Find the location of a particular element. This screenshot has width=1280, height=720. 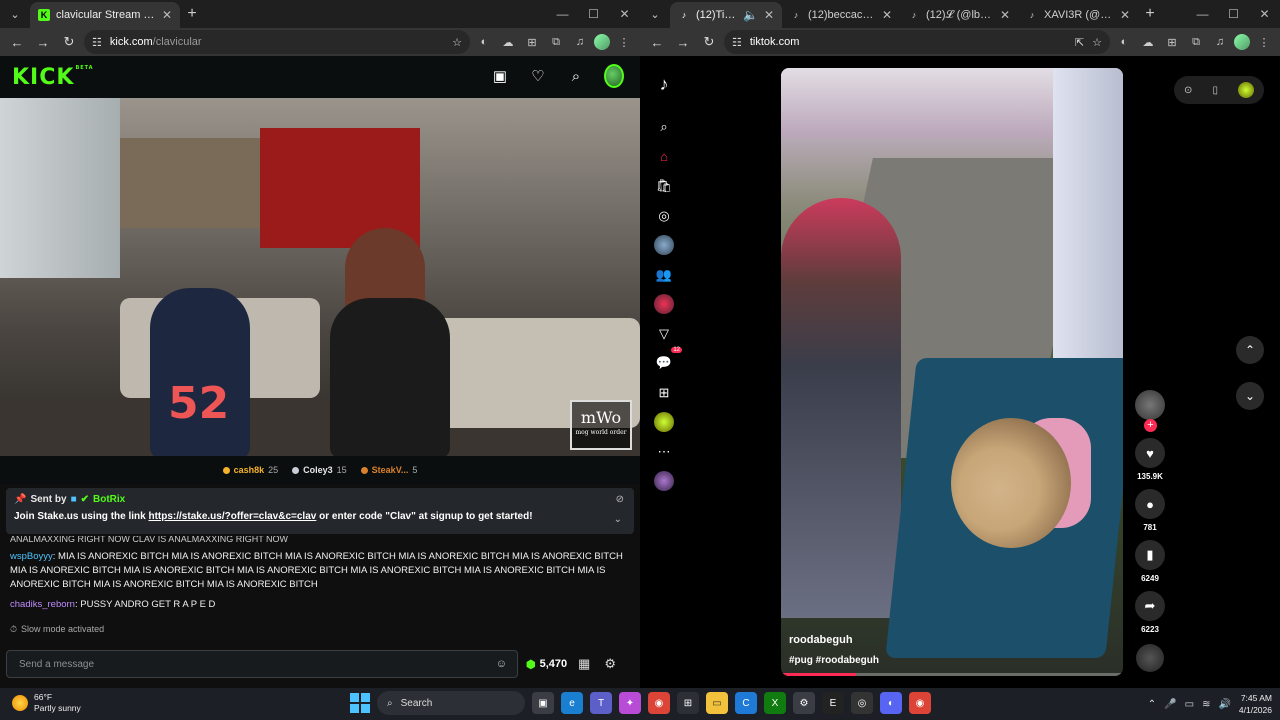

leaderboard-entry: cash8k 25 is located at coordinates (250, 470).